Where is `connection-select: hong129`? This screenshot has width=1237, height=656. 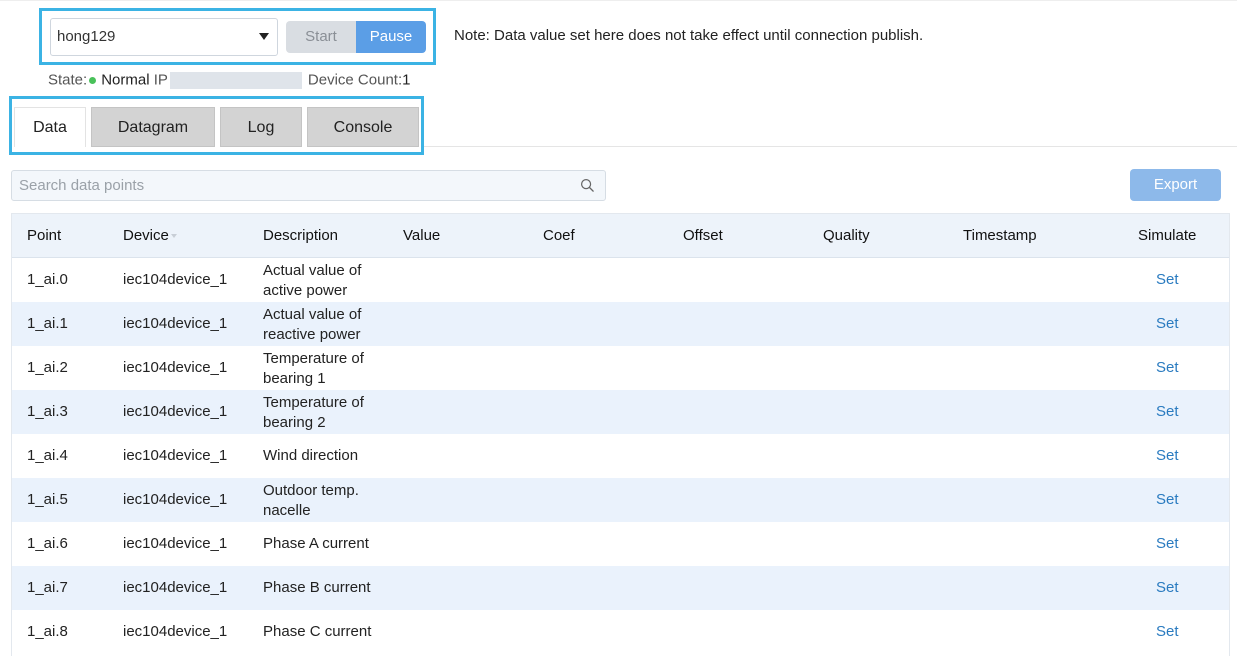 connection-select: hong129 is located at coordinates (164, 37).